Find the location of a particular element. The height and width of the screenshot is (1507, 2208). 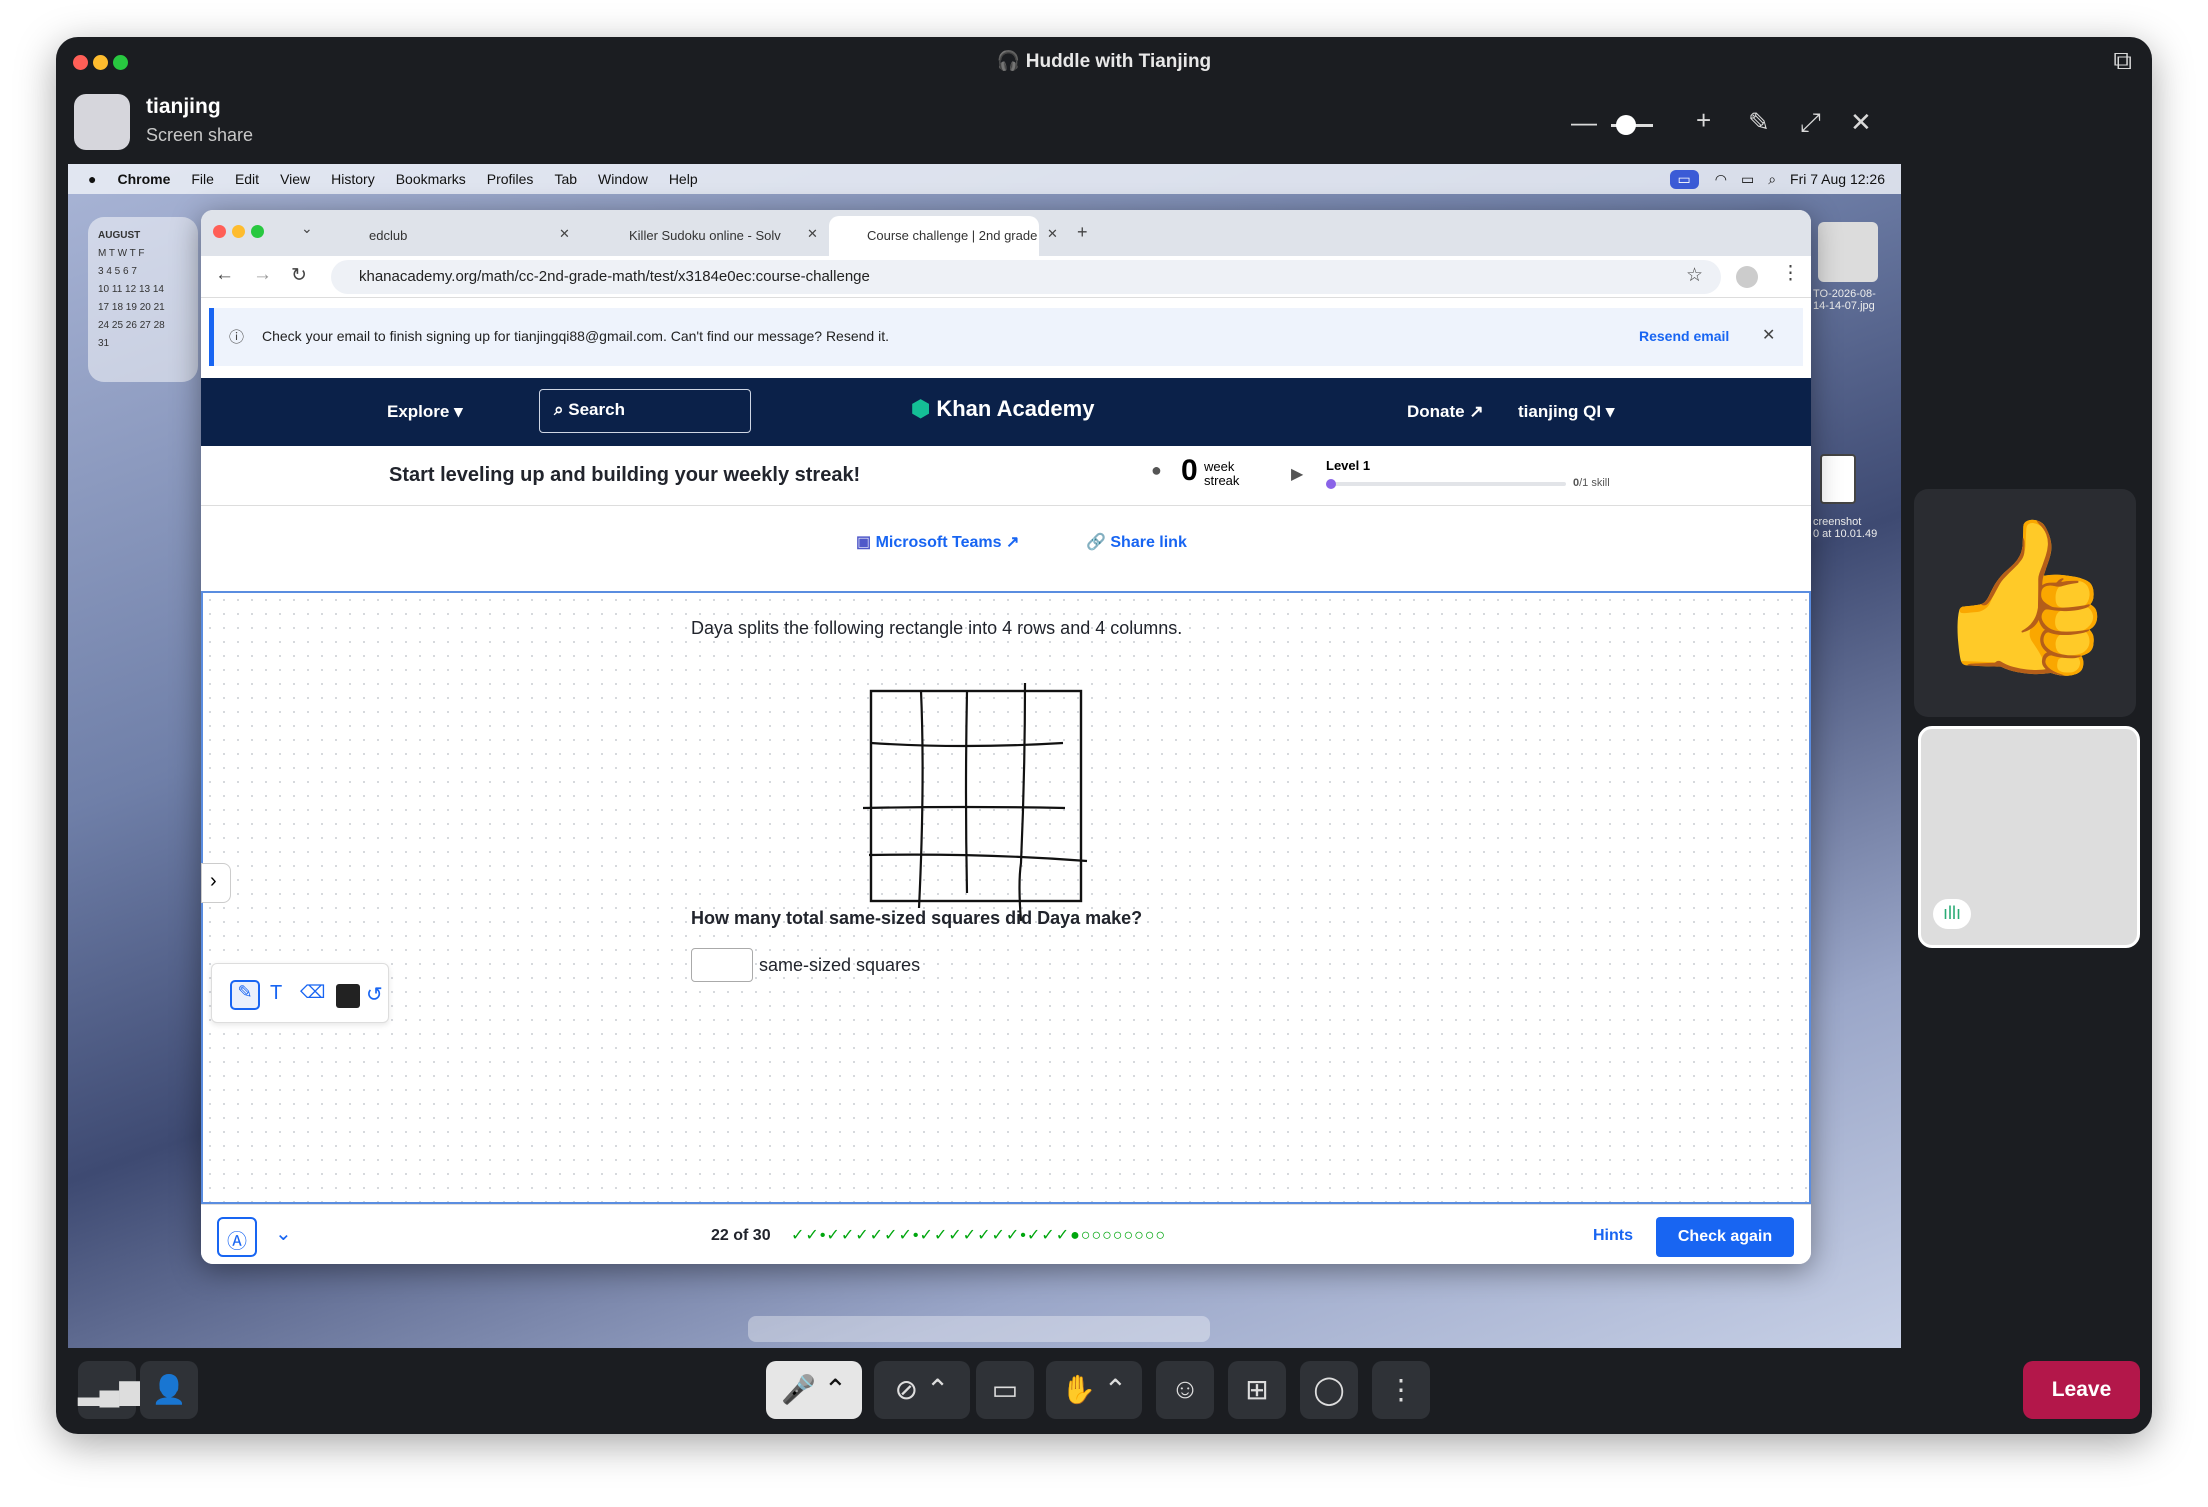

resend-email-link: Resend email is located at coordinates (1684, 336).